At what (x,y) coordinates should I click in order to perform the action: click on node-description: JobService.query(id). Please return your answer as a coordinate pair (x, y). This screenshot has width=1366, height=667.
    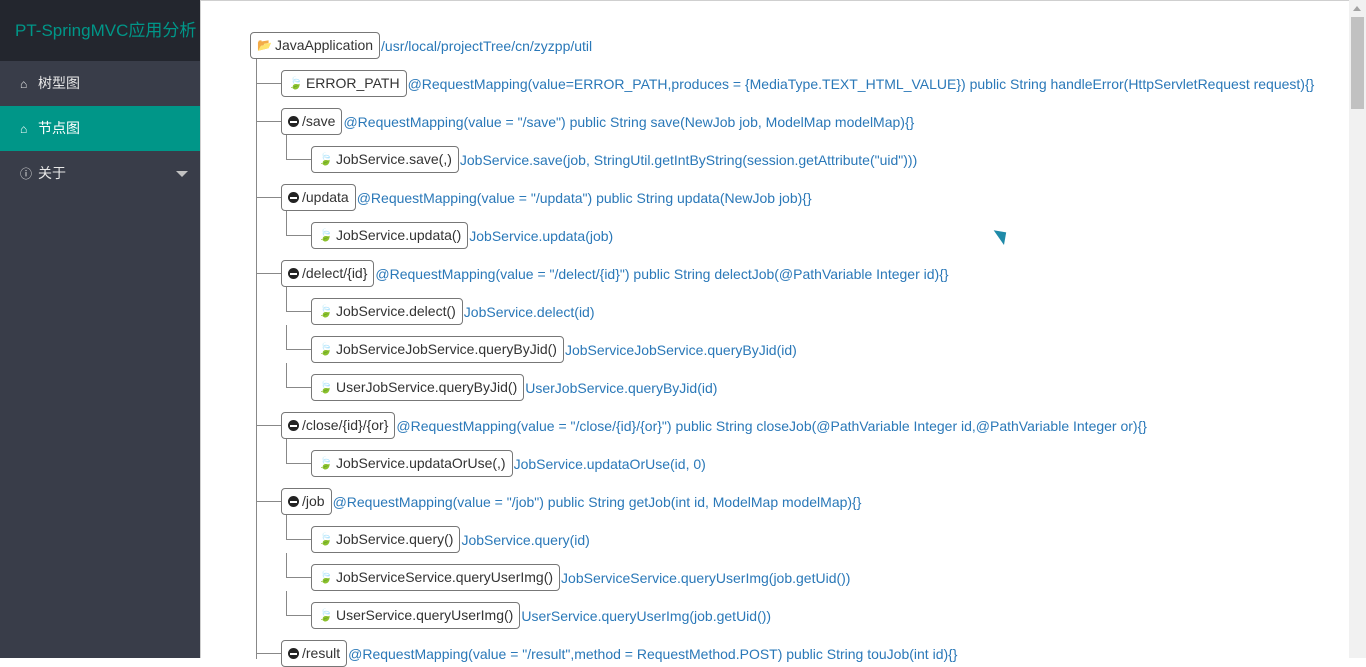
    Looking at the image, I should click on (525, 539).